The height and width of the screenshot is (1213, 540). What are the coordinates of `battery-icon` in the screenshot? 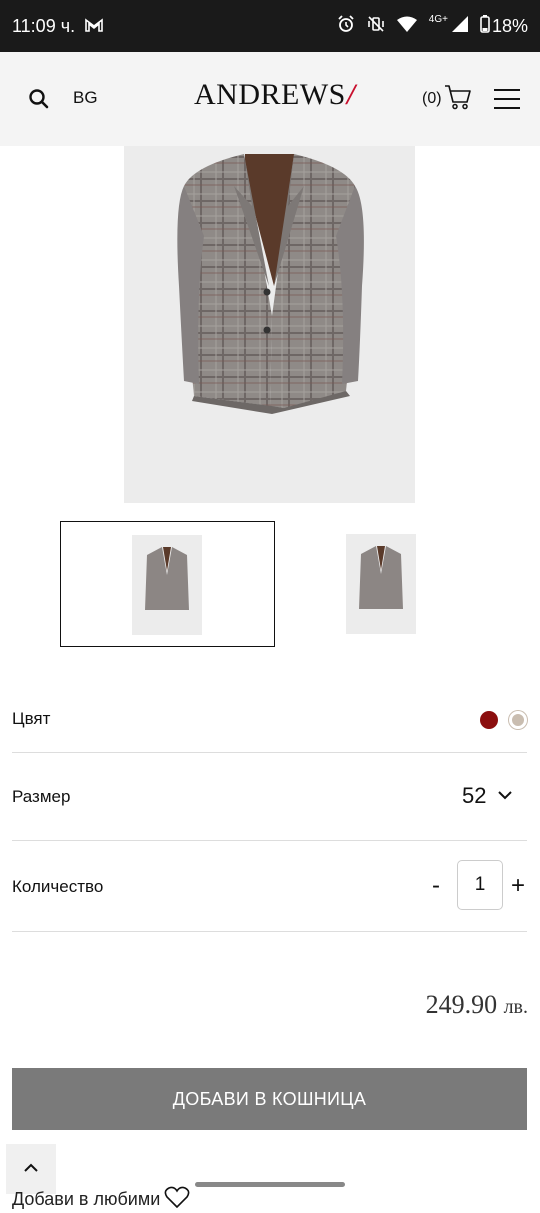 It's located at (485, 26).